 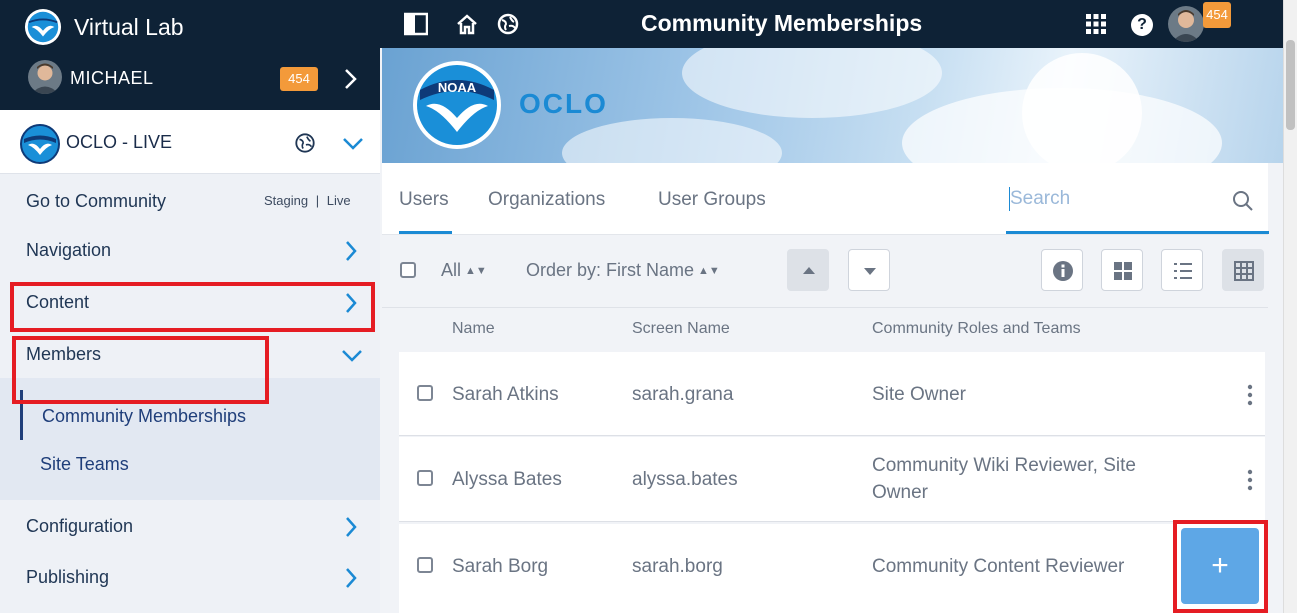 I want to click on home-icon, so click(x=467, y=24).